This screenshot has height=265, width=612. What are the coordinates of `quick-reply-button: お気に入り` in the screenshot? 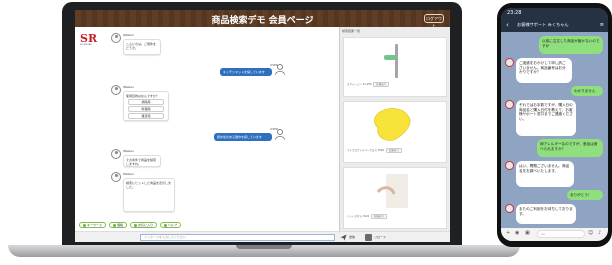 It's located at (144, 225).